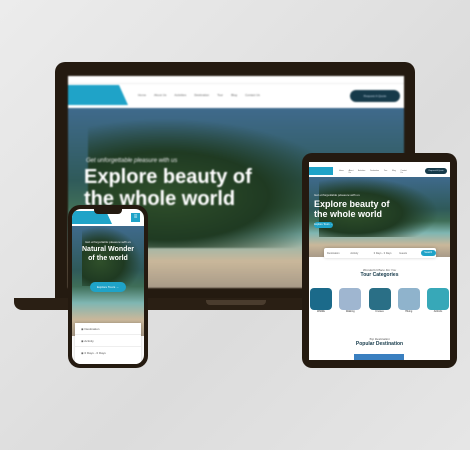 The width and height of the screenshot is (470, 450). I want to click on menu-button: ≡, so click(135, 217).